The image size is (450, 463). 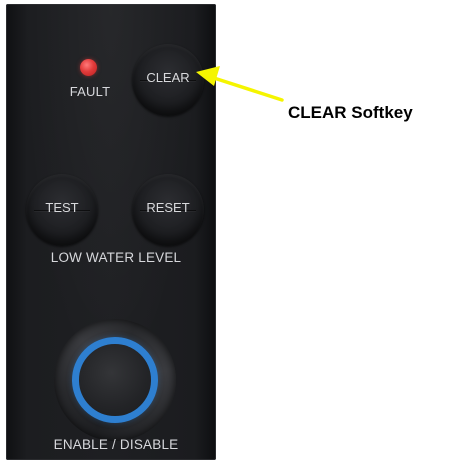 I want to click on enable-disable-label: ENABLE / DISABLE, so click(x=116, y=444).